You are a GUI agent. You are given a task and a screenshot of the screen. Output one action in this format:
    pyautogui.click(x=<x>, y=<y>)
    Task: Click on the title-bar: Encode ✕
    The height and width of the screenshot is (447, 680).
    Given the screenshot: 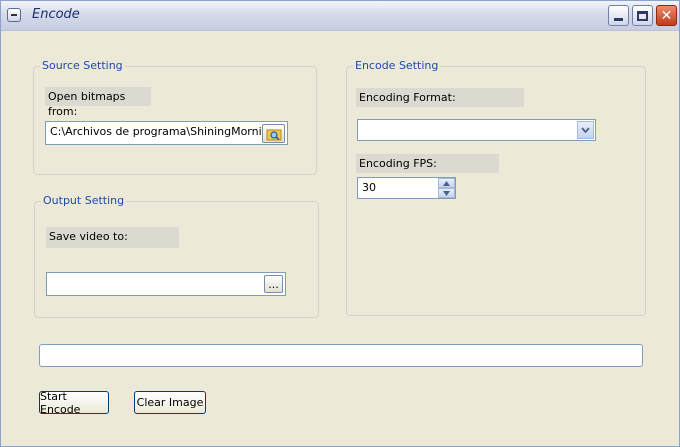 What is the action you would take?
    pyautogui.click(x=340, y=16)
    